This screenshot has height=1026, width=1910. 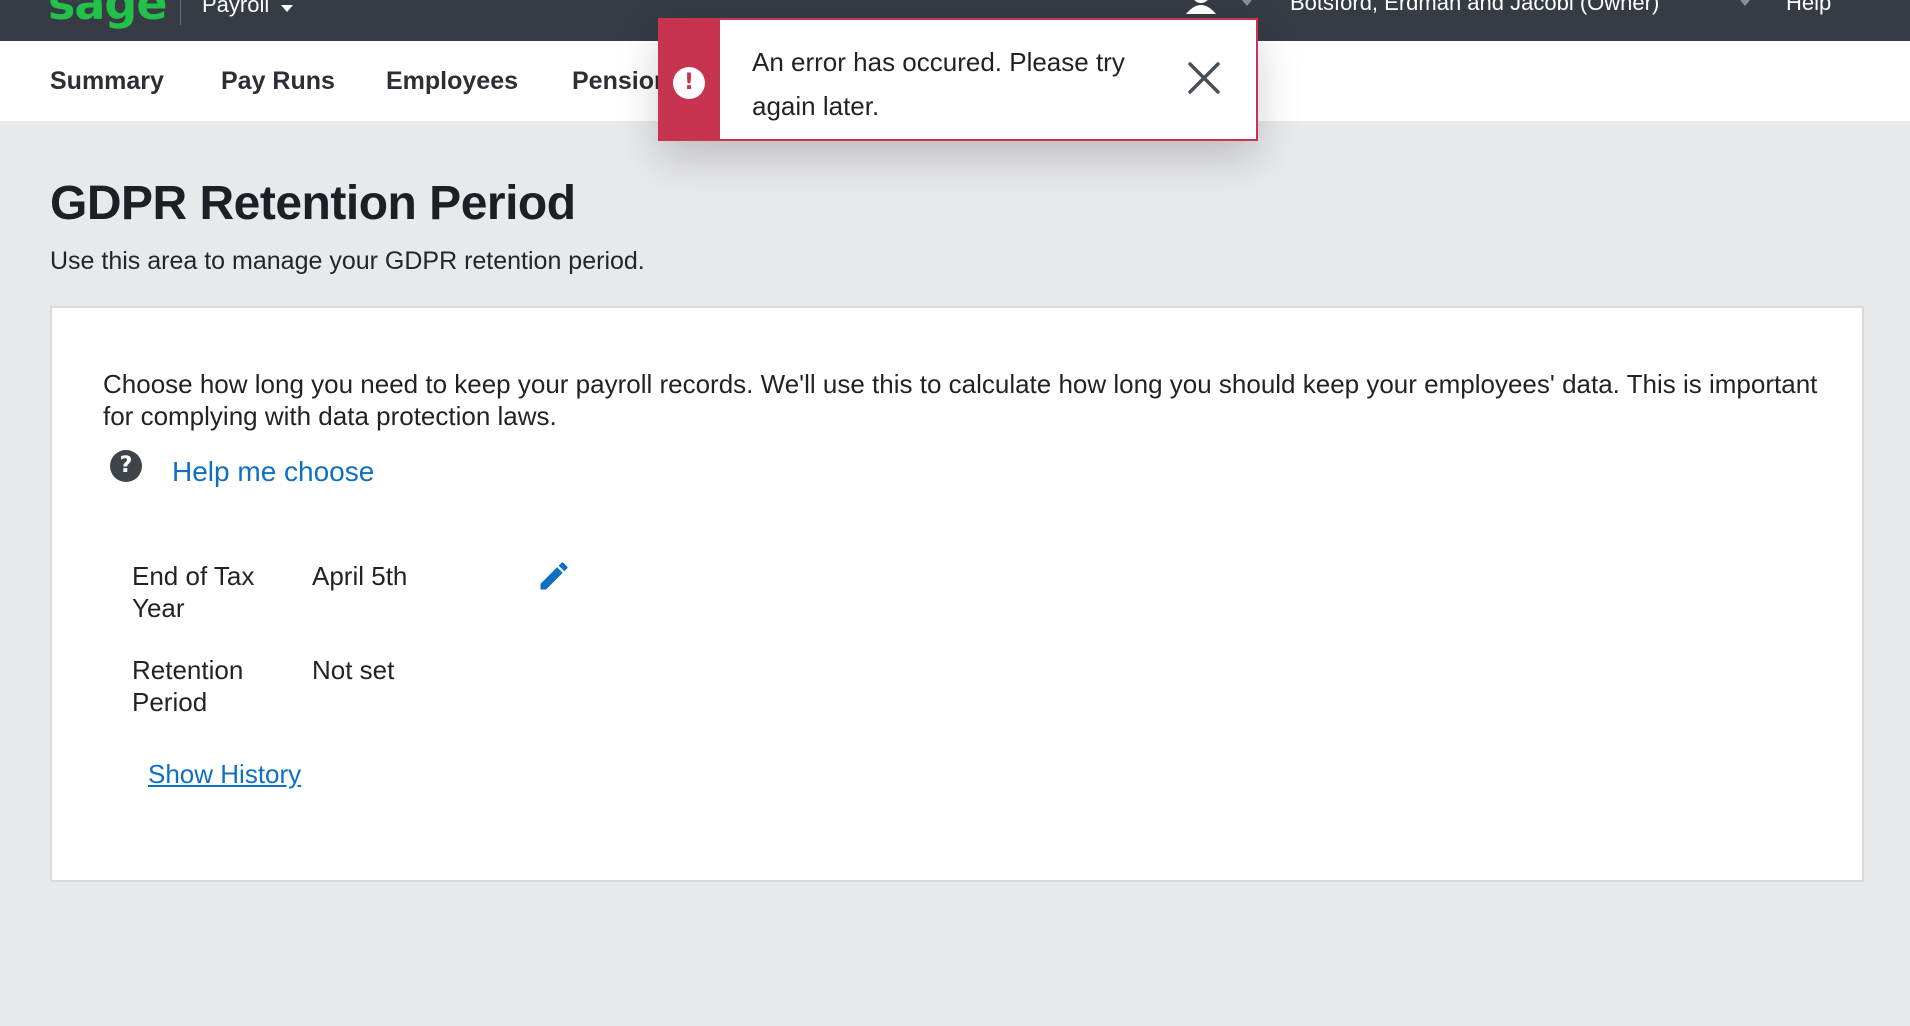 I want to click on page-title: GDPR Retention Period, so click(x=313, y=203).